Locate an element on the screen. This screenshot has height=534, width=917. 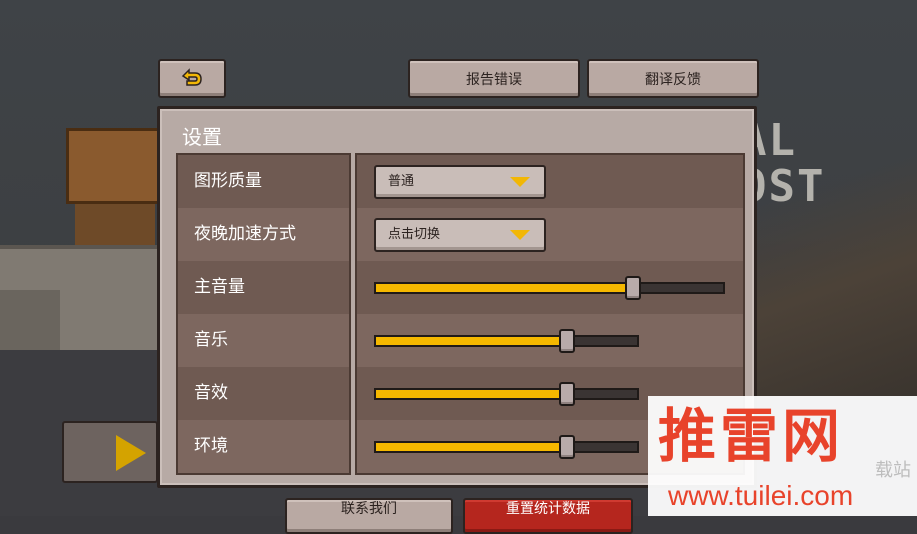
play-button is located at coordinates (110, 452).